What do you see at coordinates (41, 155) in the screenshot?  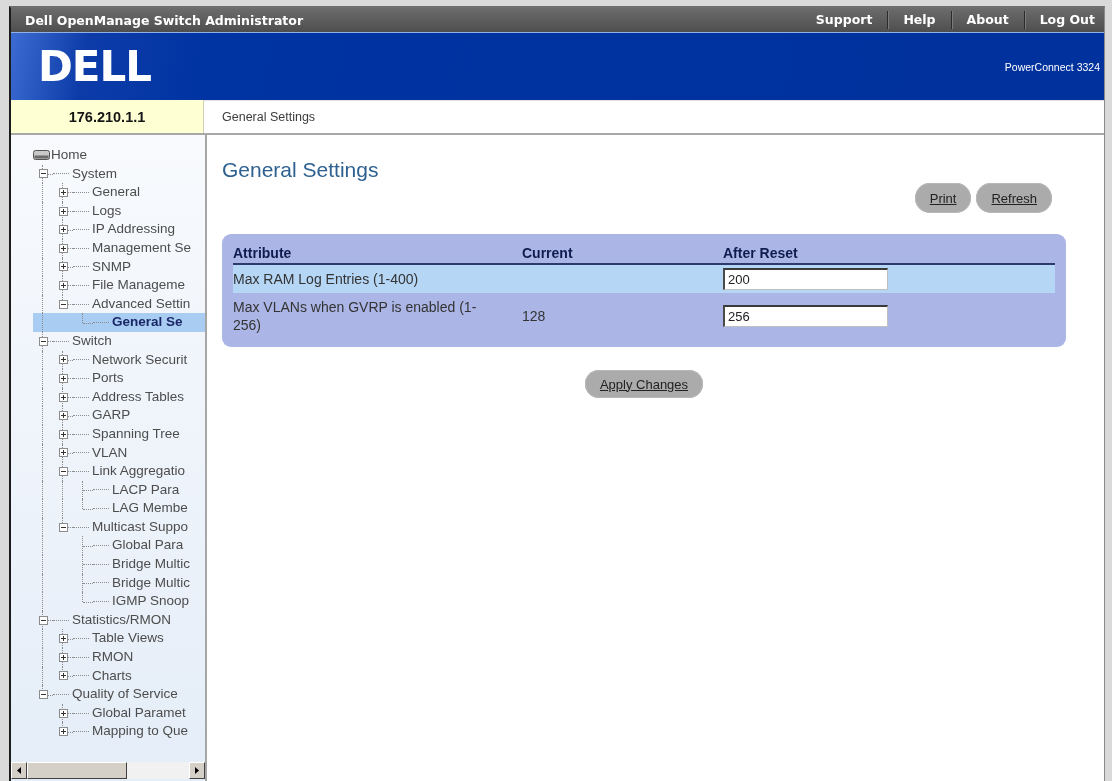 I see `drive-icon` at bounding box center [41, 155].